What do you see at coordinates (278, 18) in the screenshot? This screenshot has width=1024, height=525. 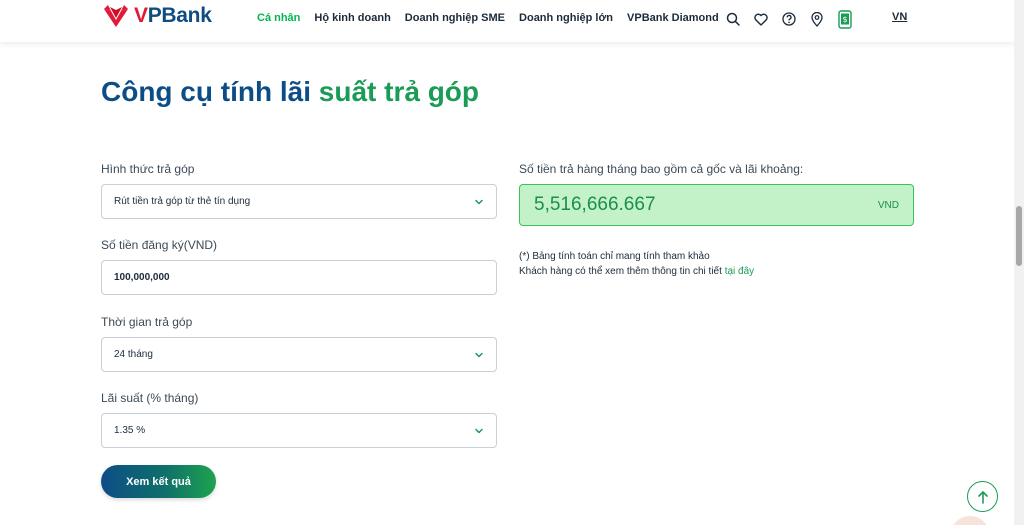 I see `nav-item-personal: Cá nhân` at bounding box center [278, 18].